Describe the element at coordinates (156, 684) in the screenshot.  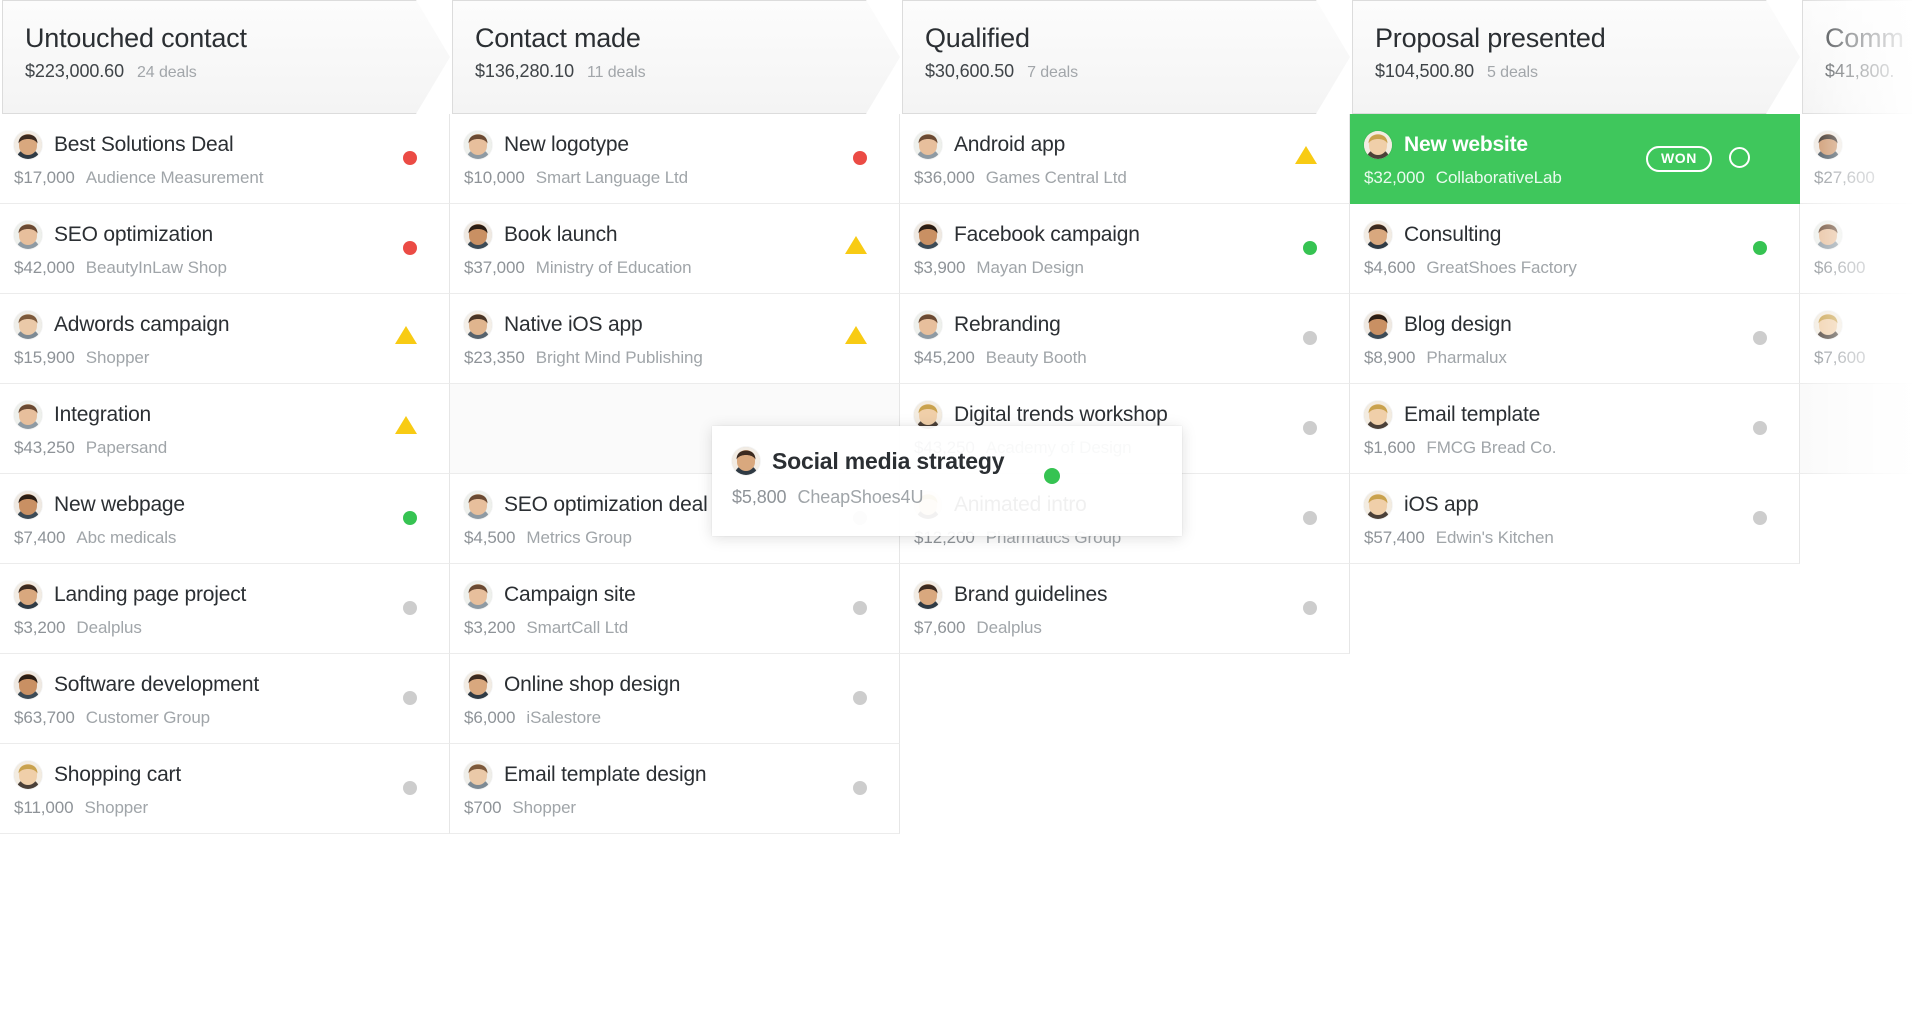
I see `deal-title: Software development` at that location.